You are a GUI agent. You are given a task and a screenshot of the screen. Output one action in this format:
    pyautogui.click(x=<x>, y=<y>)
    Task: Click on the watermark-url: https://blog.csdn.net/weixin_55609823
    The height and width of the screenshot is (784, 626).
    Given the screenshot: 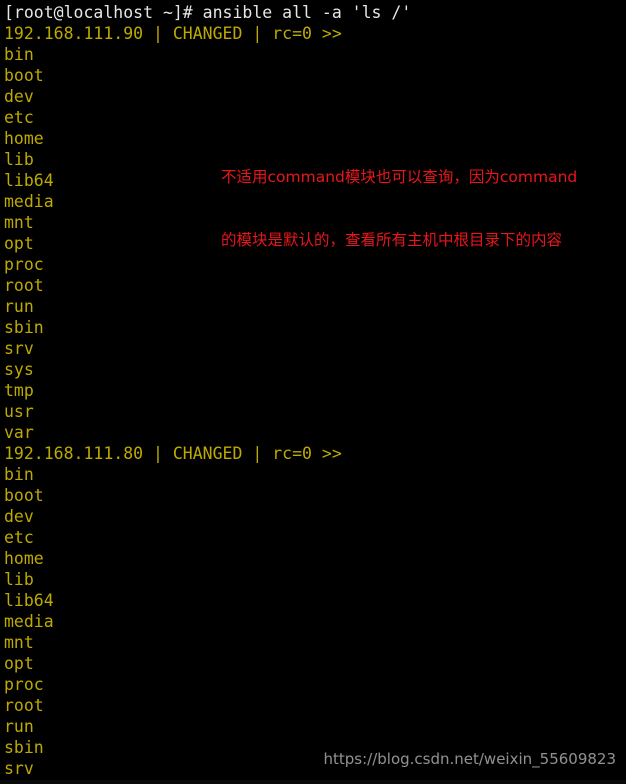 What is the action you would take?
    pyautogui.click(x=469, y=759)
    